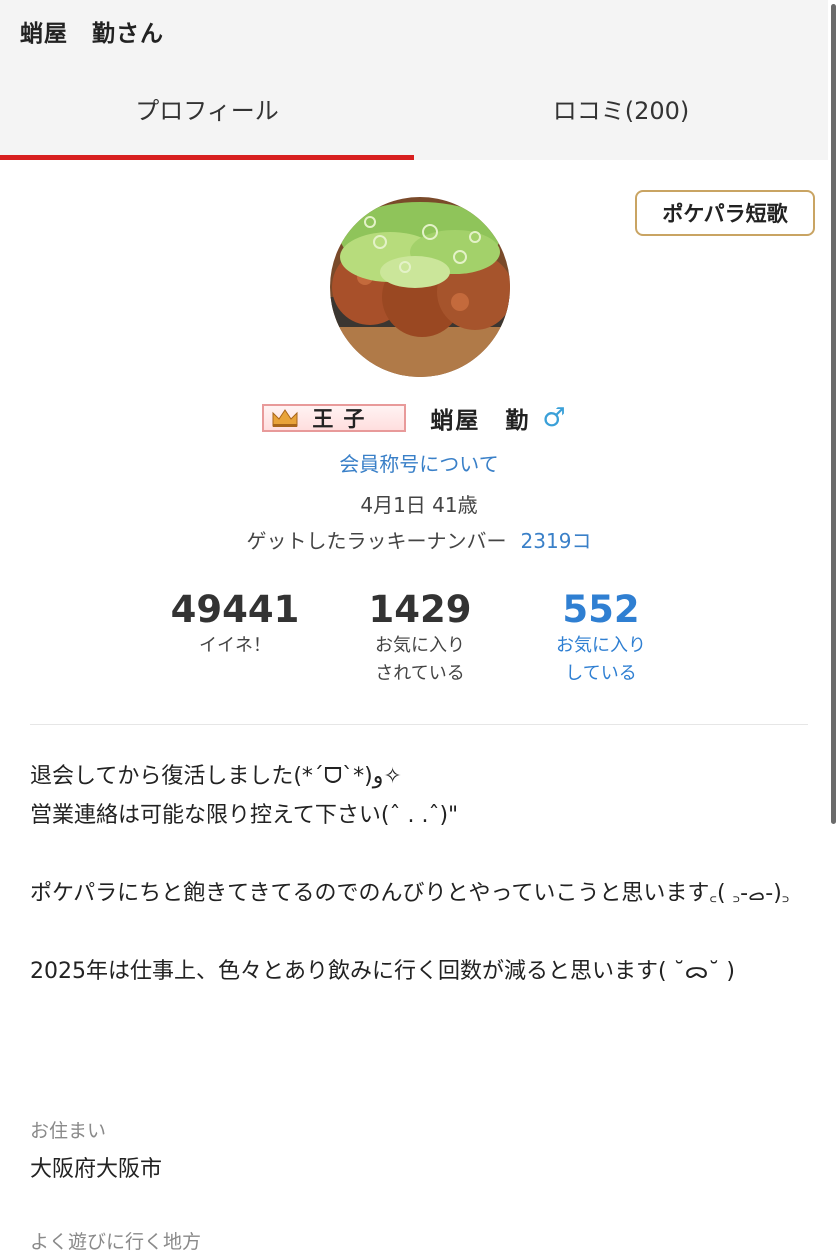 The image size is (840, 1260). What do you see at coordinates (382, 971) in the screenshot?
I see `bio-paragraph: 2025年は仕事上、色々とあり飲みに行く回数が減ると思います( ˘ᯅ˘ )` at bounding box center [382, 971].